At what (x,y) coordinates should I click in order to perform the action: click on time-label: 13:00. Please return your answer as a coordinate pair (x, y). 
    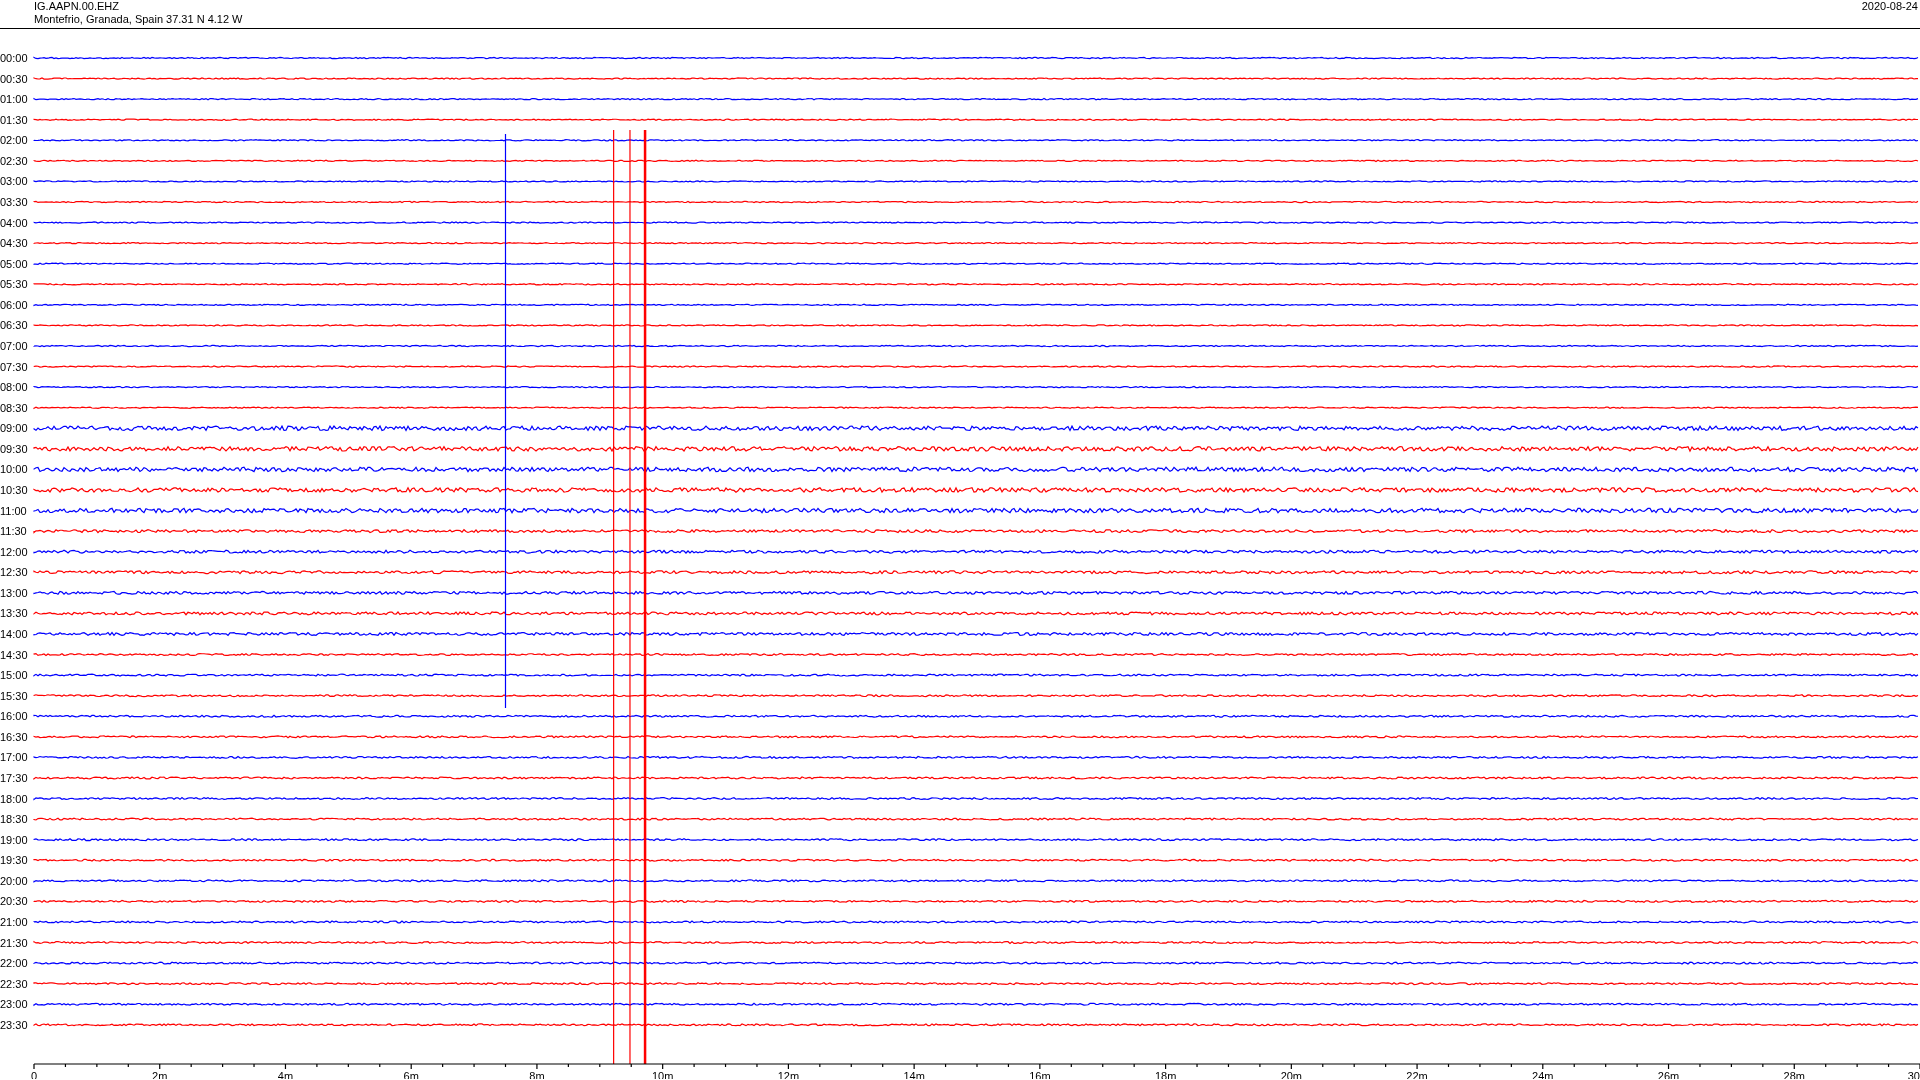
    Looking at the image, I should click on (14, 592).